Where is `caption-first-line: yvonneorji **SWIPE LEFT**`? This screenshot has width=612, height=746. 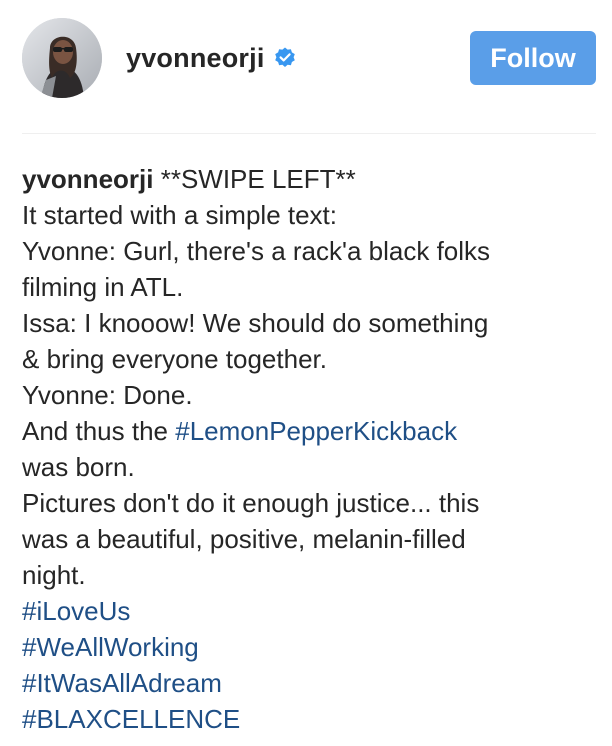
caption-first-line: yvonneorji **SWIPE LEFT** is located at coordinates (312, 179).